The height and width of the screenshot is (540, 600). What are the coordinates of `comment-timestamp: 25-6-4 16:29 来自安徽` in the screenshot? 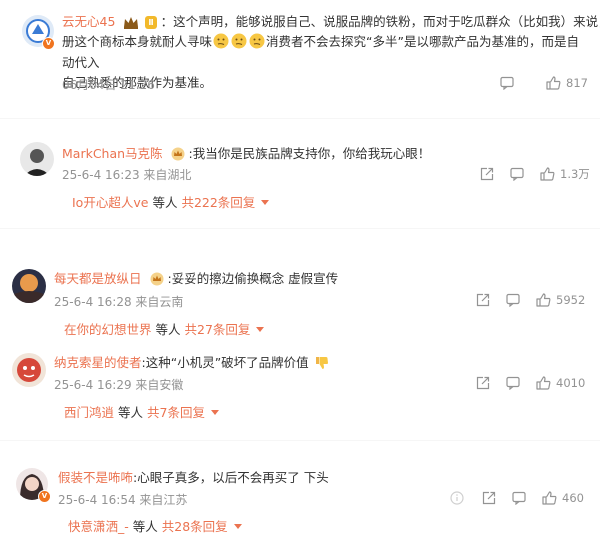 It's located at (119, 385).